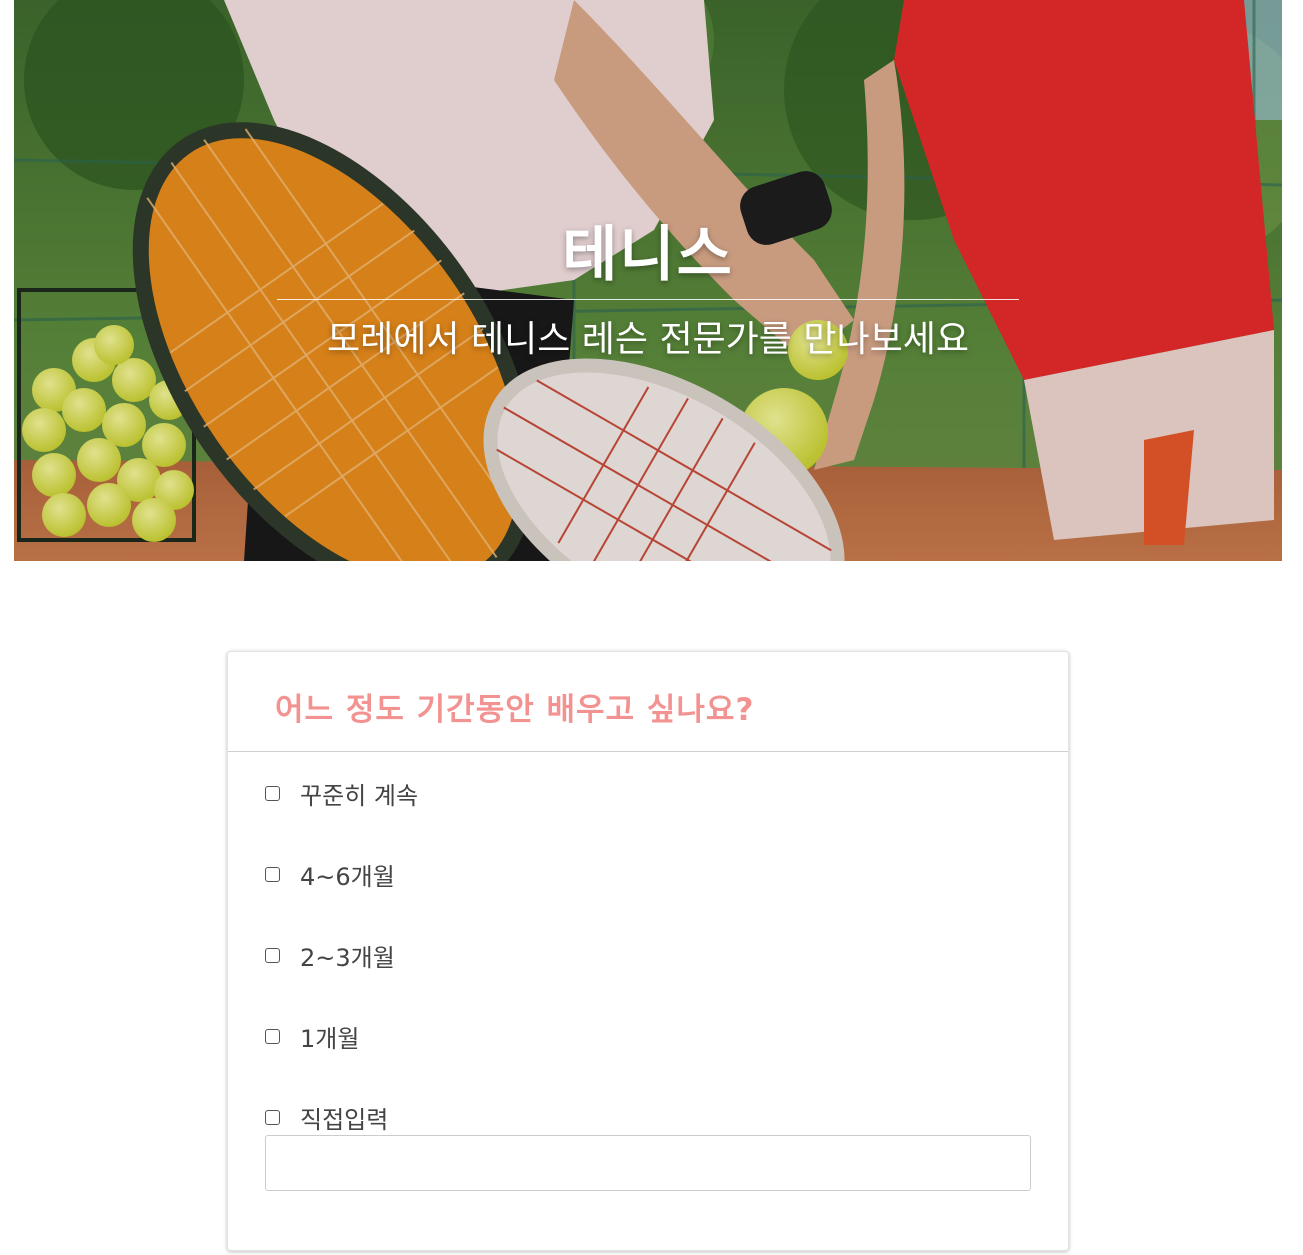  Describe the element at coordinates (648, 1163) in the screenshot. I see `custom-duration-input` at that location.